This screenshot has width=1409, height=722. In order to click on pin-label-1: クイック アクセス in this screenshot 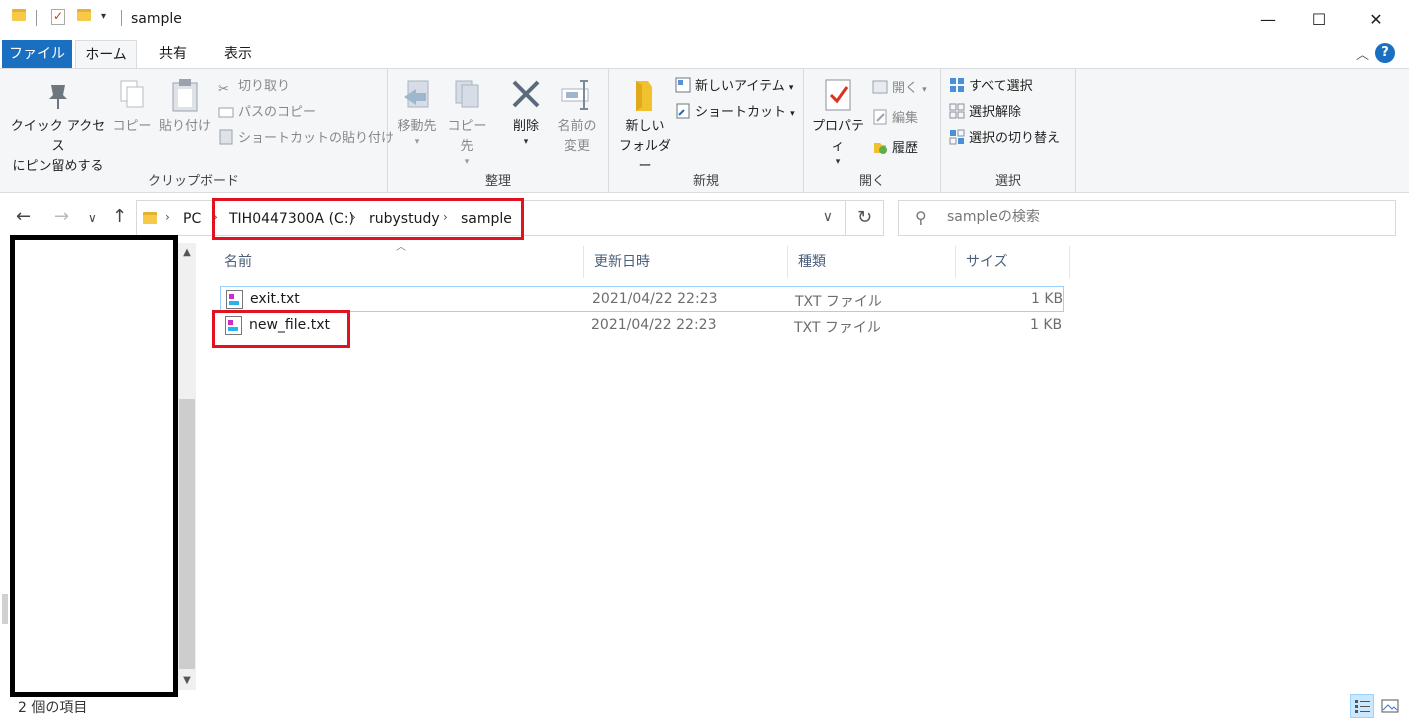, I will do `click(58, 136)`.